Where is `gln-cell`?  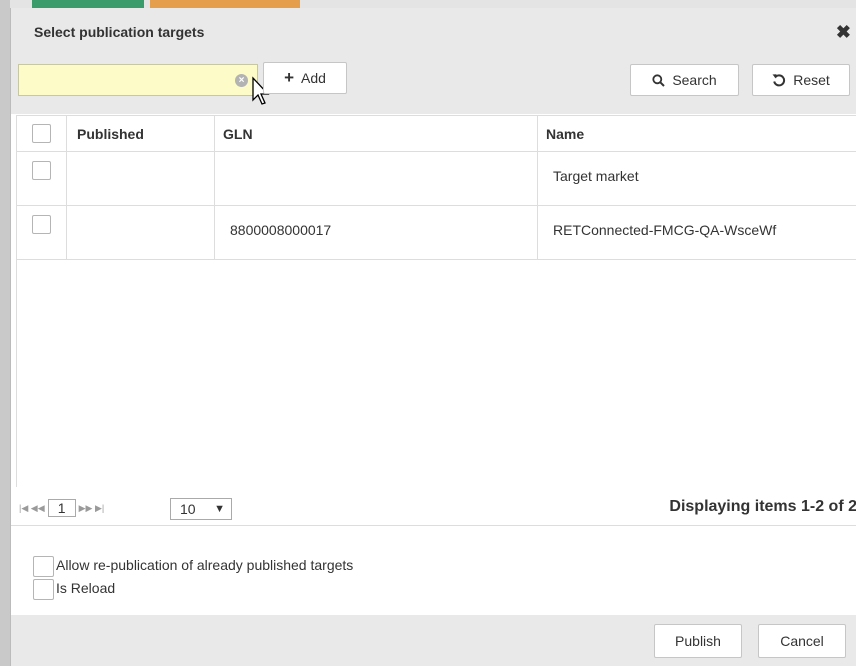 gln-cell is located at coordinates (376, 178).